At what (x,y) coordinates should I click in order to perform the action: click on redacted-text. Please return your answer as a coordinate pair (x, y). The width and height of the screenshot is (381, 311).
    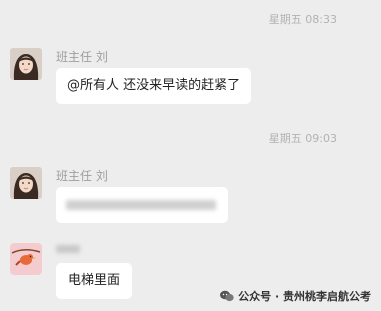
    Looking at the image, I should click on (141, 205).